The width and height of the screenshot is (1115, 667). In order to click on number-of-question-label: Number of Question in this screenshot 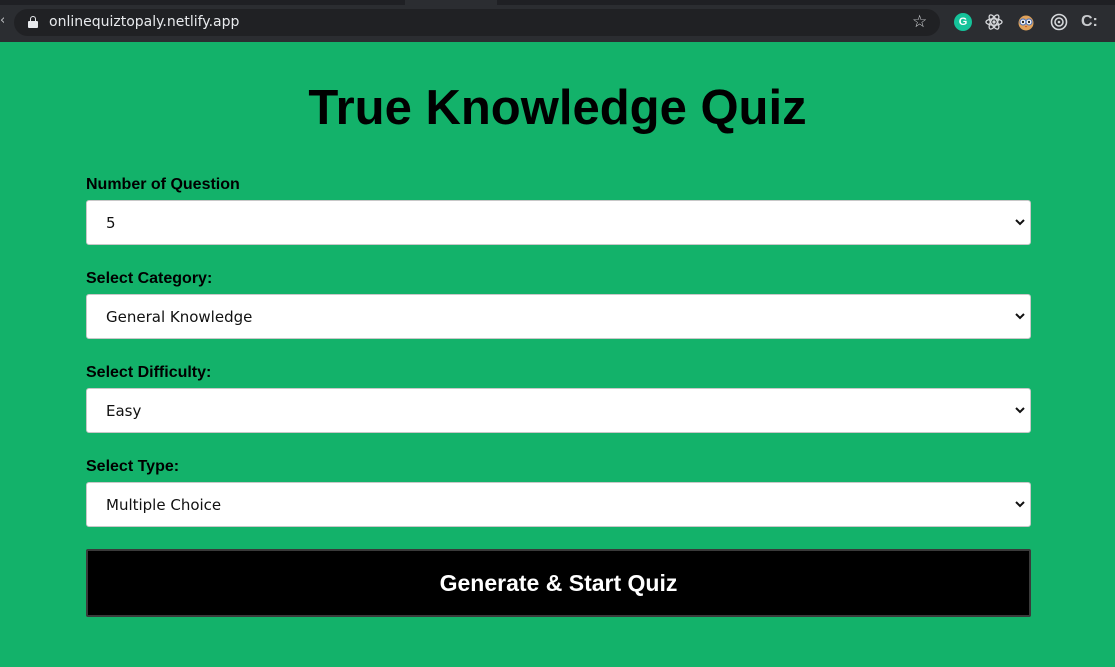, I will do `click(163, 184)`.